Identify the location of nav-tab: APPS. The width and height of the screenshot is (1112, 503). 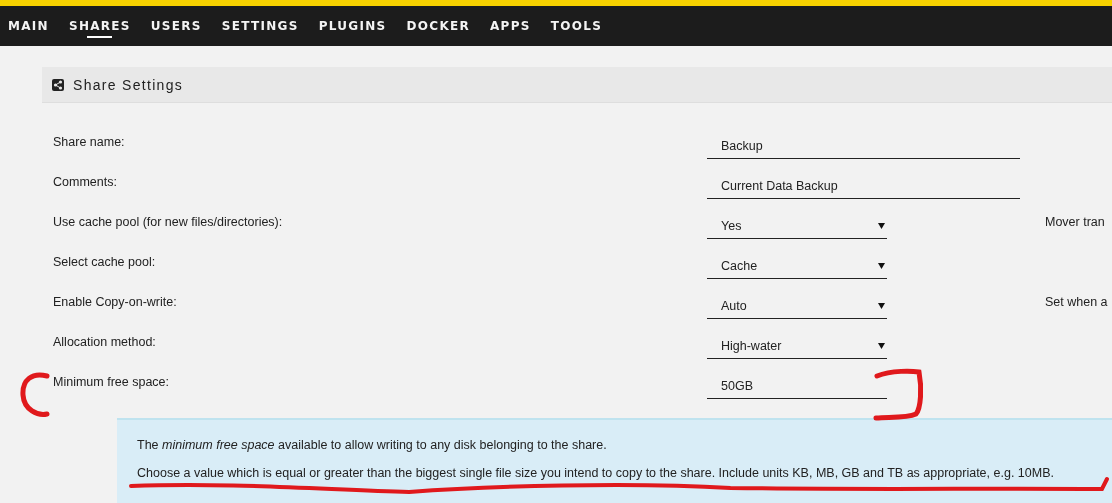
(510, 26).